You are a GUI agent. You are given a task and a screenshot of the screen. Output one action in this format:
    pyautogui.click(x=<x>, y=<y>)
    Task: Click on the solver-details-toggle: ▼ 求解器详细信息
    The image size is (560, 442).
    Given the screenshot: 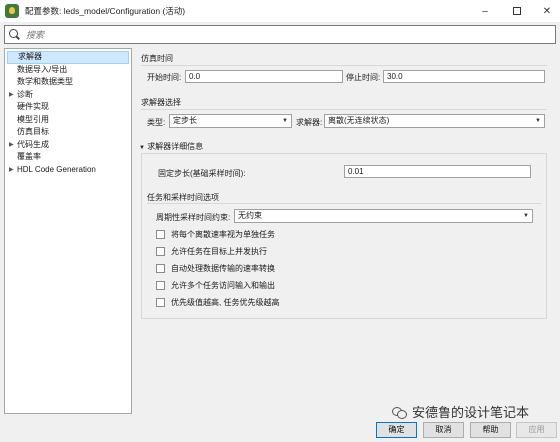 What is the action you would take?
    pyautogui.click(x=171, y=146)
    